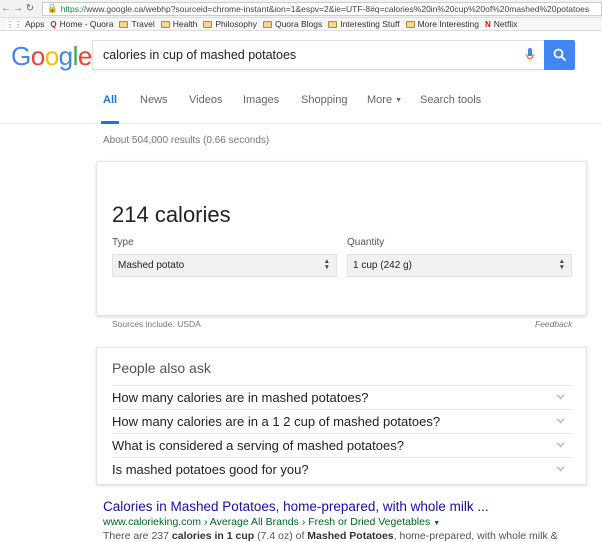  I want to click on paa-title: People also ask, so click(161, 368).